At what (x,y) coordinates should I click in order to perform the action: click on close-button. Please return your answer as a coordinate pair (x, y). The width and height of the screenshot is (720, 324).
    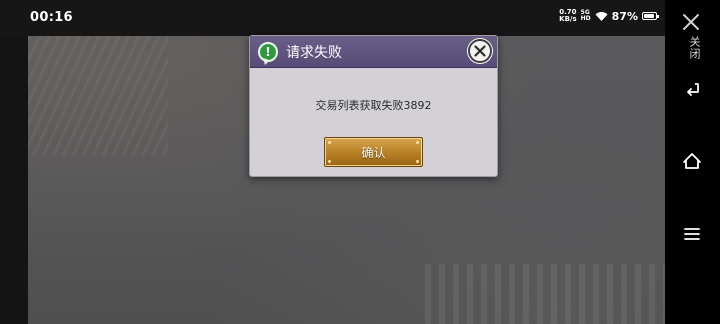
    Looking at the image, I should click on (480, 51).